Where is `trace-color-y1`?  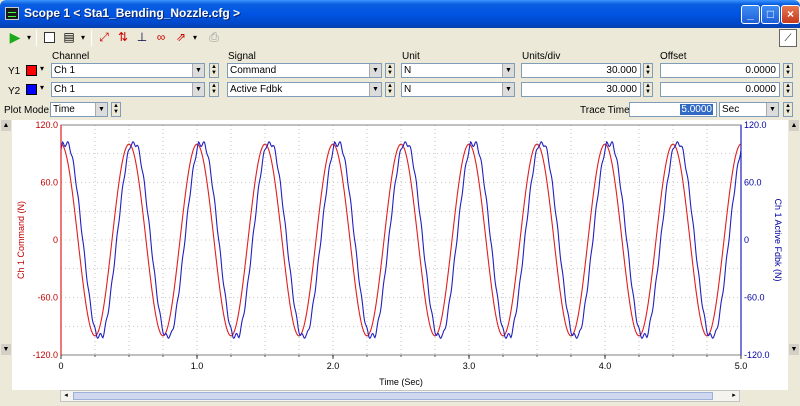
trace-color-y1 is located at coordinates (31, 70).